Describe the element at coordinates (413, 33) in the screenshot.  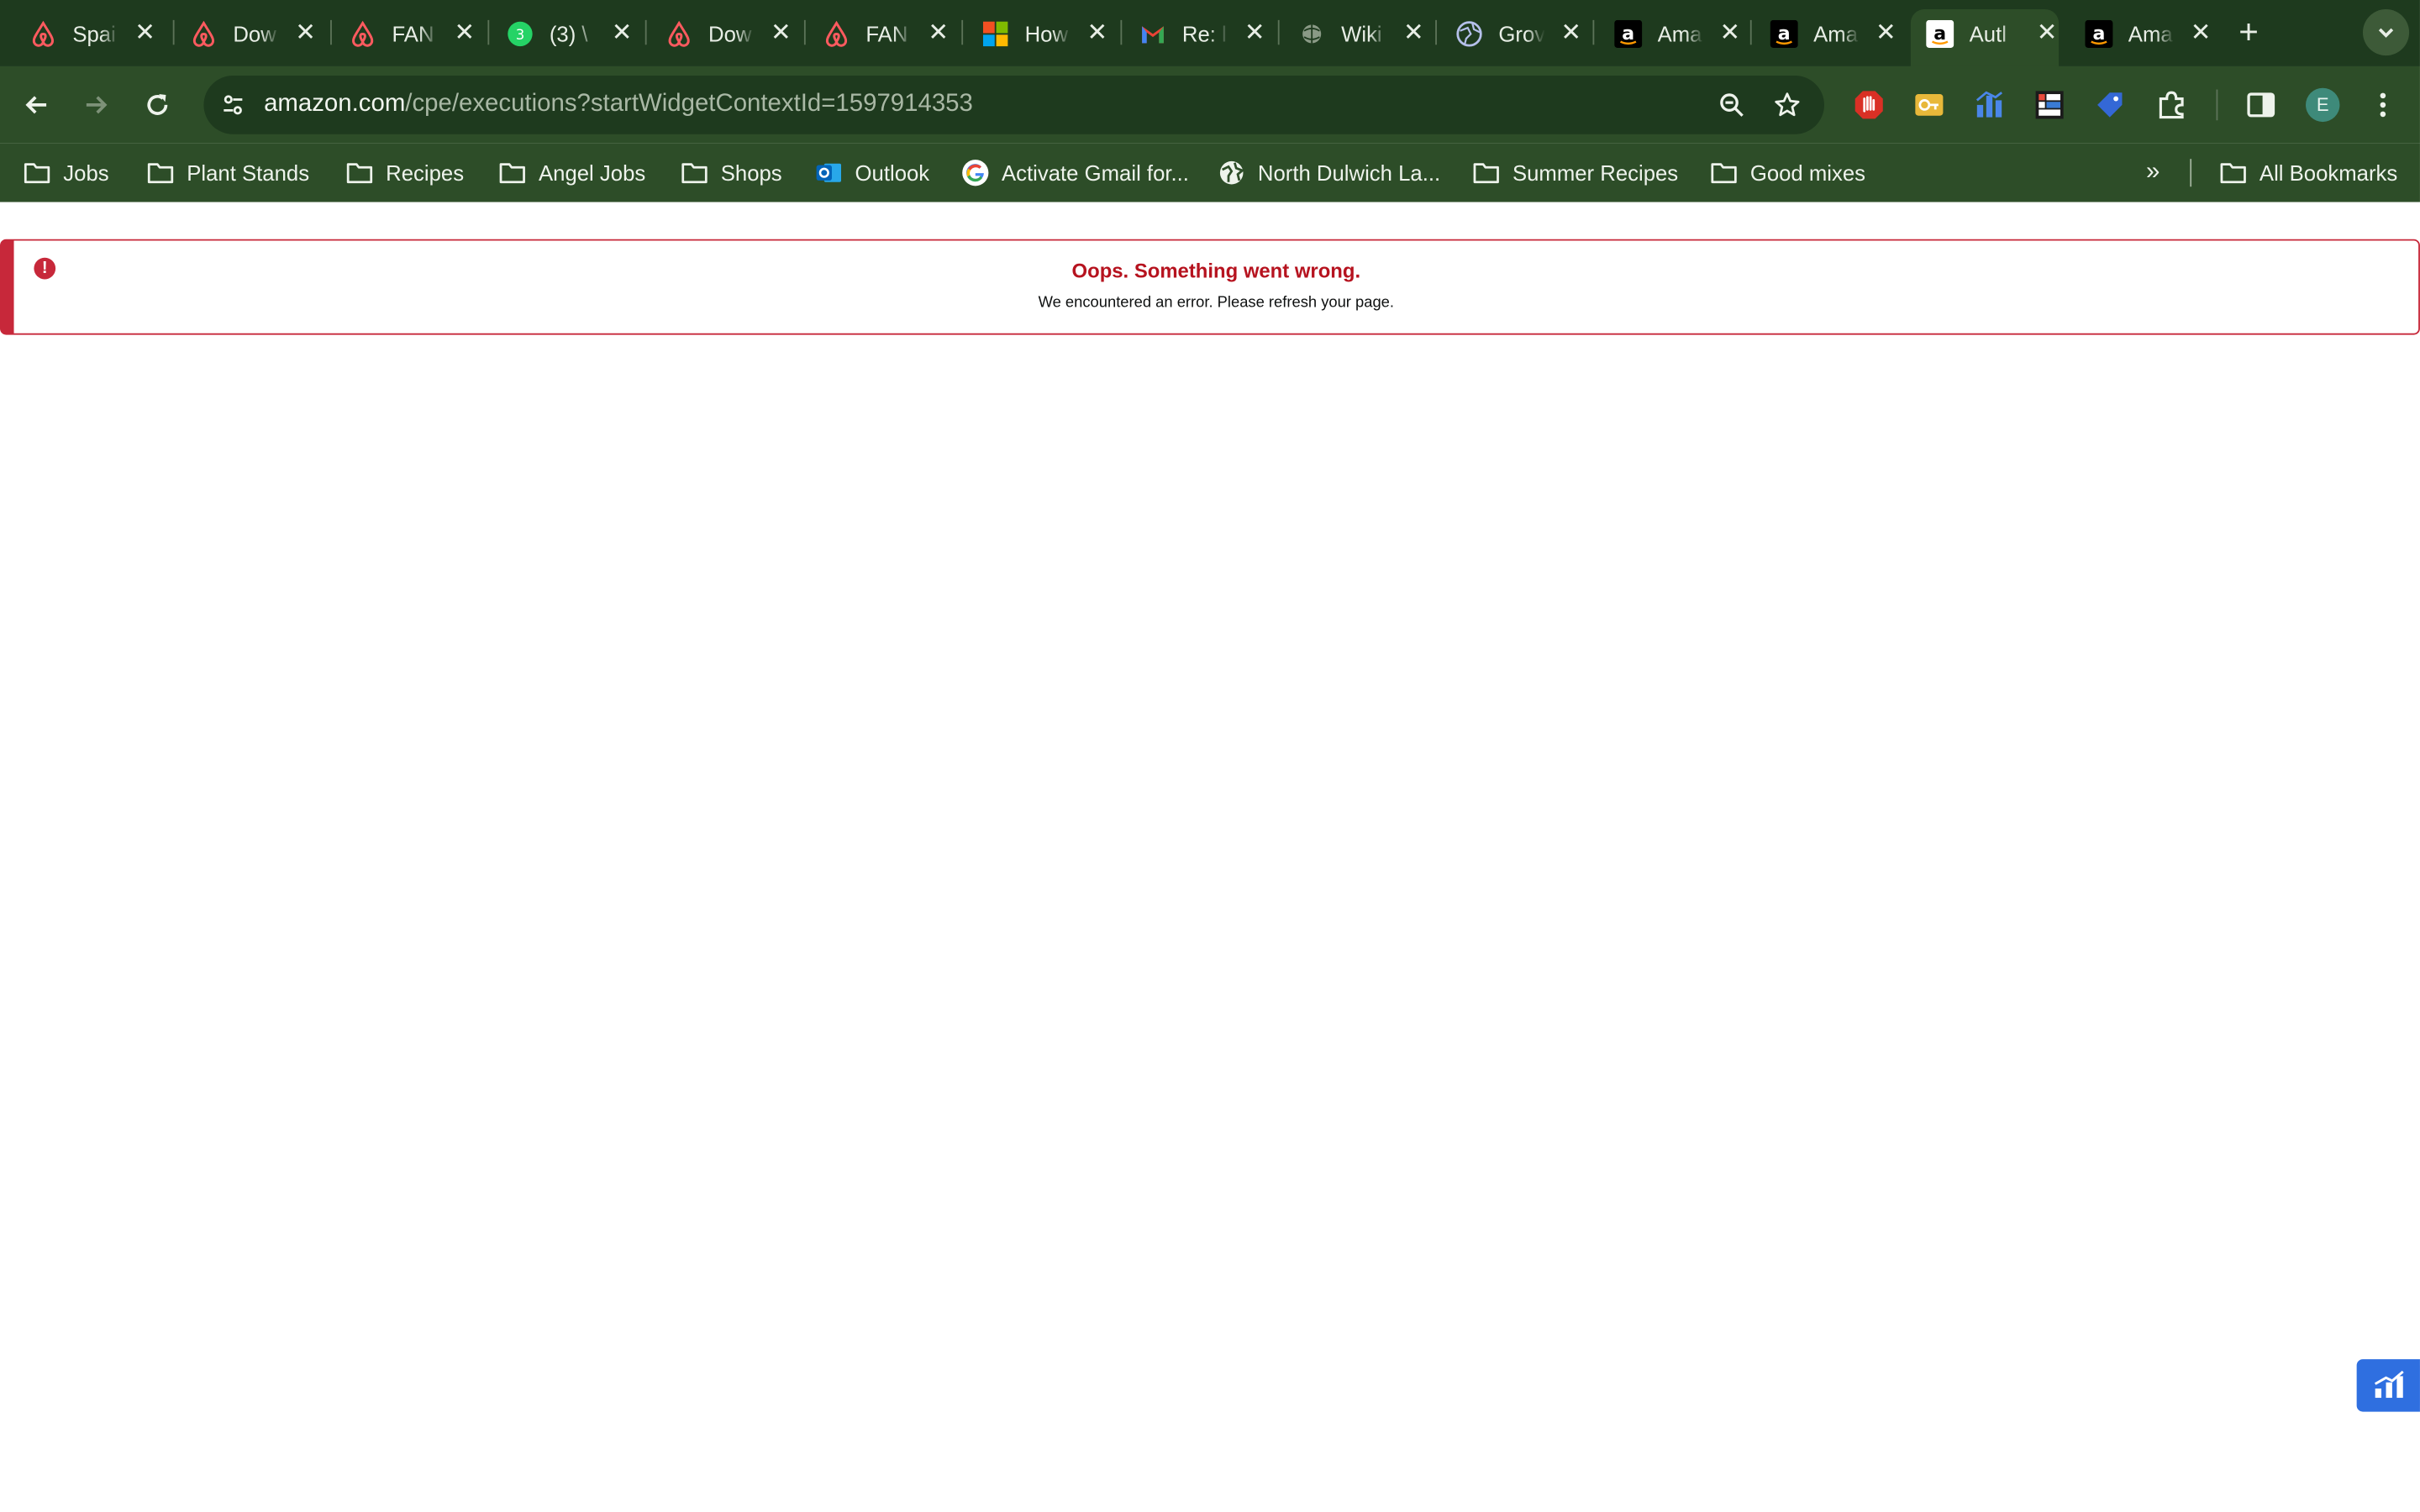
I see `tab-title: FAN` at that location.